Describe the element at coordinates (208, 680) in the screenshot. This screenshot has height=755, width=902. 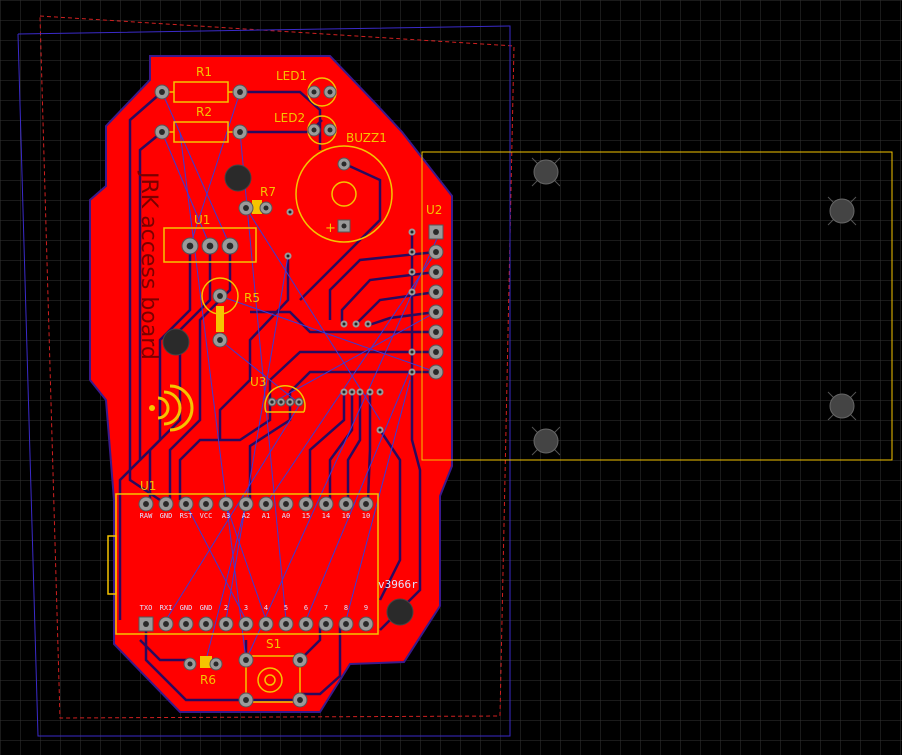
I see `r6-label: R6` at that location.